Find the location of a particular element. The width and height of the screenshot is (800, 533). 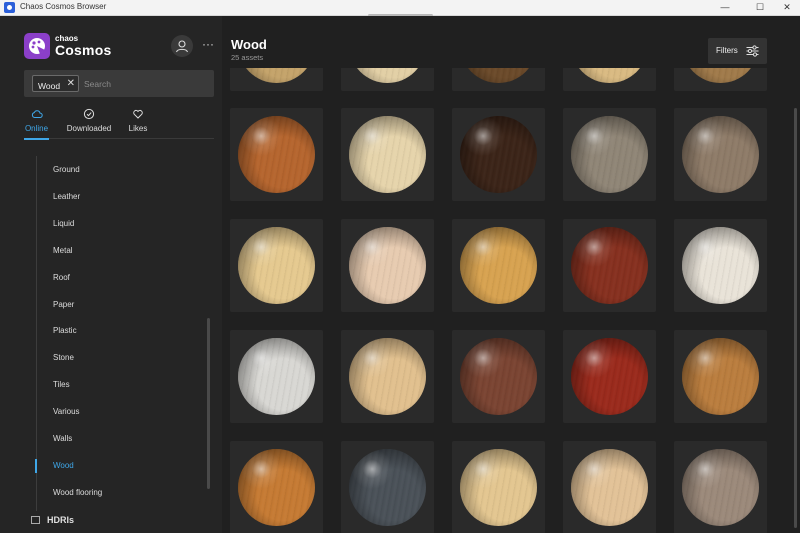

tab-likes: Likes is located at coordinates (138, 123).